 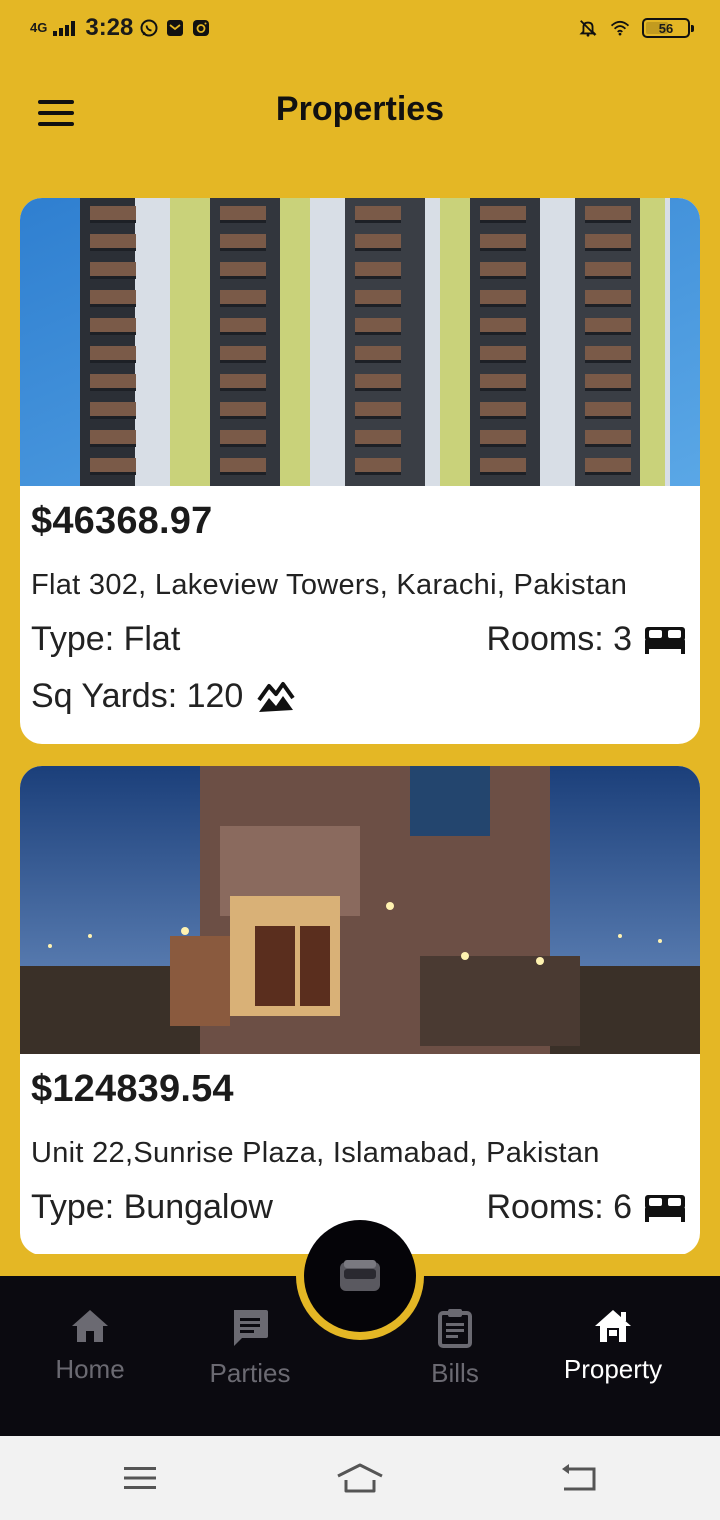 I want to click on chat-icon, so click(x=251, y=1328).